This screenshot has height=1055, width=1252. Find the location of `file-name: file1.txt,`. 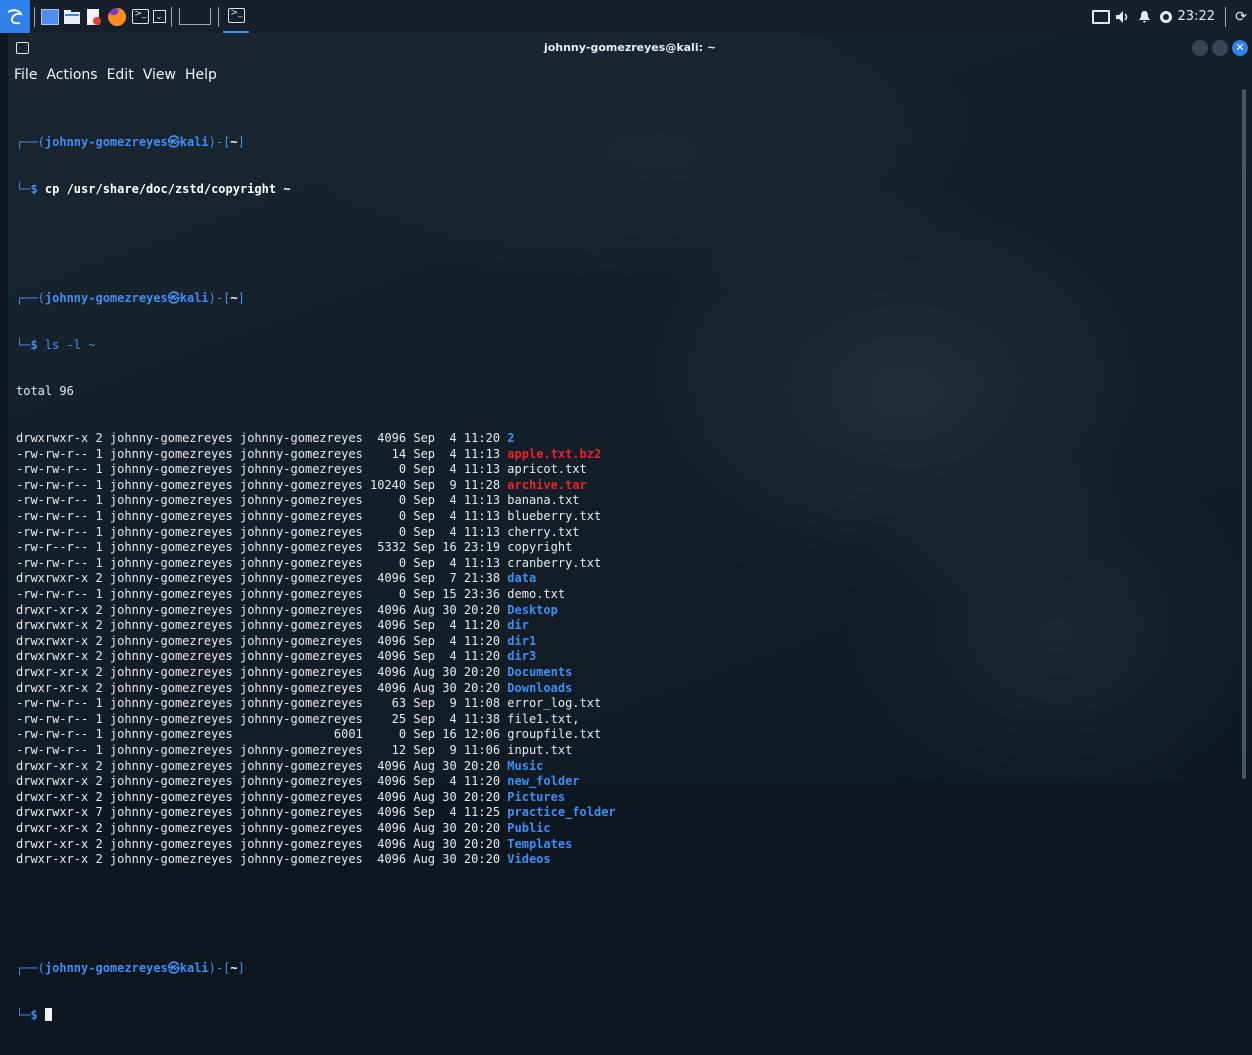

file-name: file1.txt, is located at coordinates (543, 718).